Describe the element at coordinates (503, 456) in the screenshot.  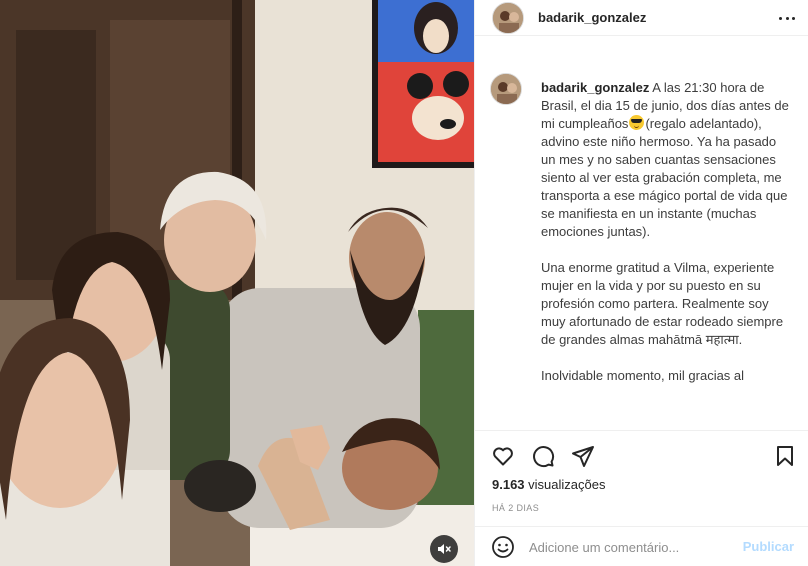
I see `heart-icon` at that location.